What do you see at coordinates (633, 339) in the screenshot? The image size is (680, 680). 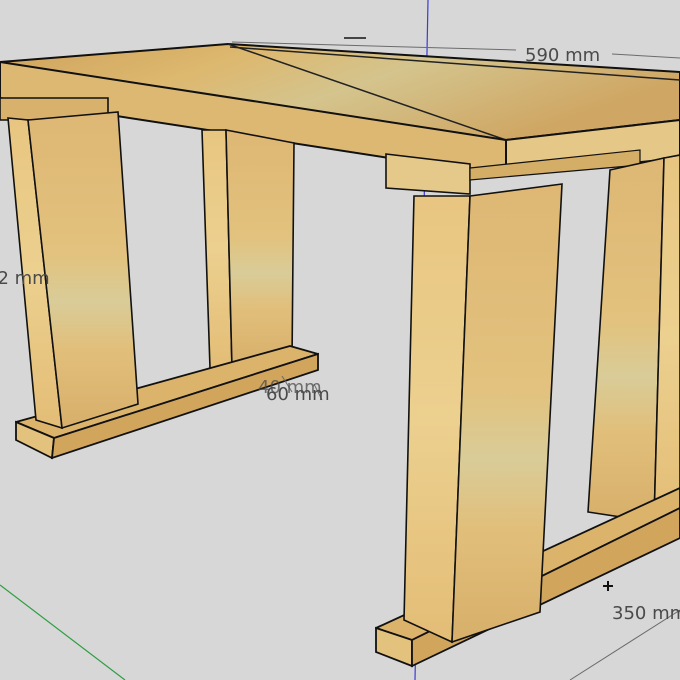 I see `leg-back-right` at bounding box center [633, 339].